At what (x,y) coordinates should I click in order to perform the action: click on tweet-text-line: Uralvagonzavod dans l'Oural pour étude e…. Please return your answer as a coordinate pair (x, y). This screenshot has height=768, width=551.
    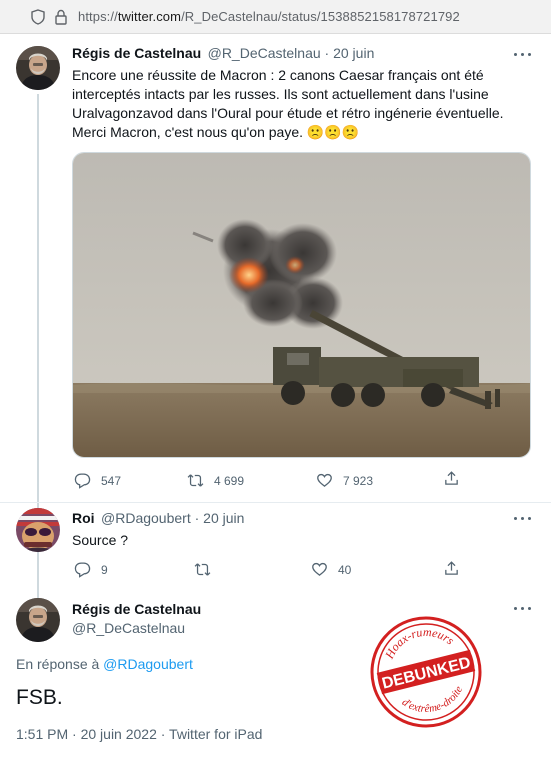
    Looking at the image, I should click on (288, 113).